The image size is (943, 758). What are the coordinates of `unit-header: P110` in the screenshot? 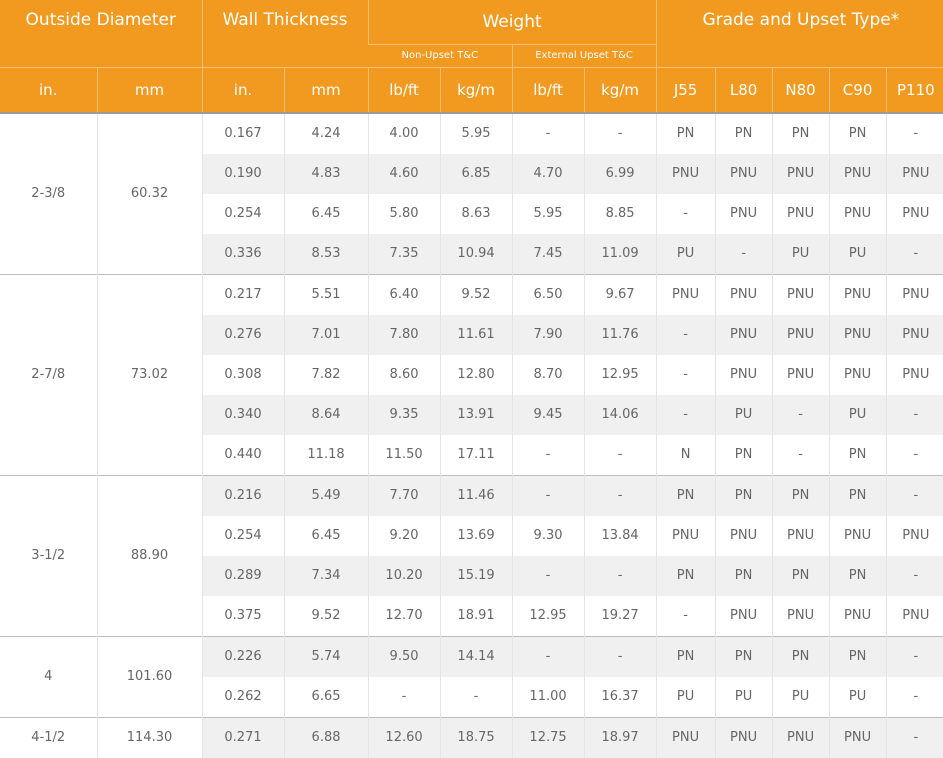 It's located at (914, 90).